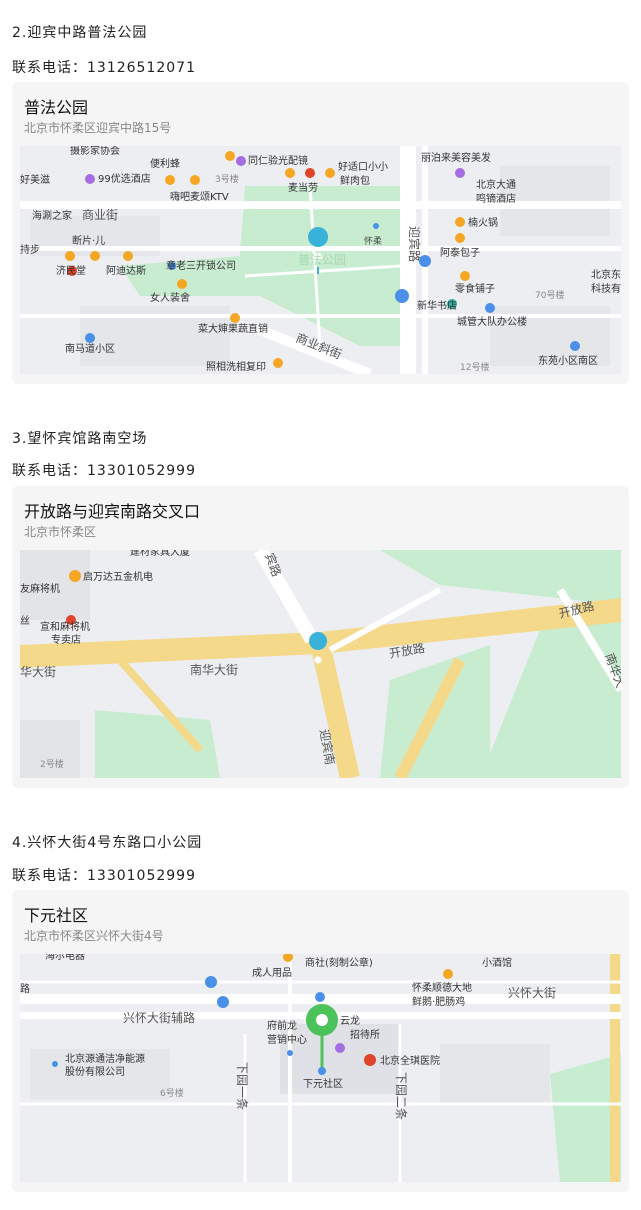 The width and height of the screenshot is (641, 1210). I want to click on map-label: 章老三开锁公司, so click(201, 265).